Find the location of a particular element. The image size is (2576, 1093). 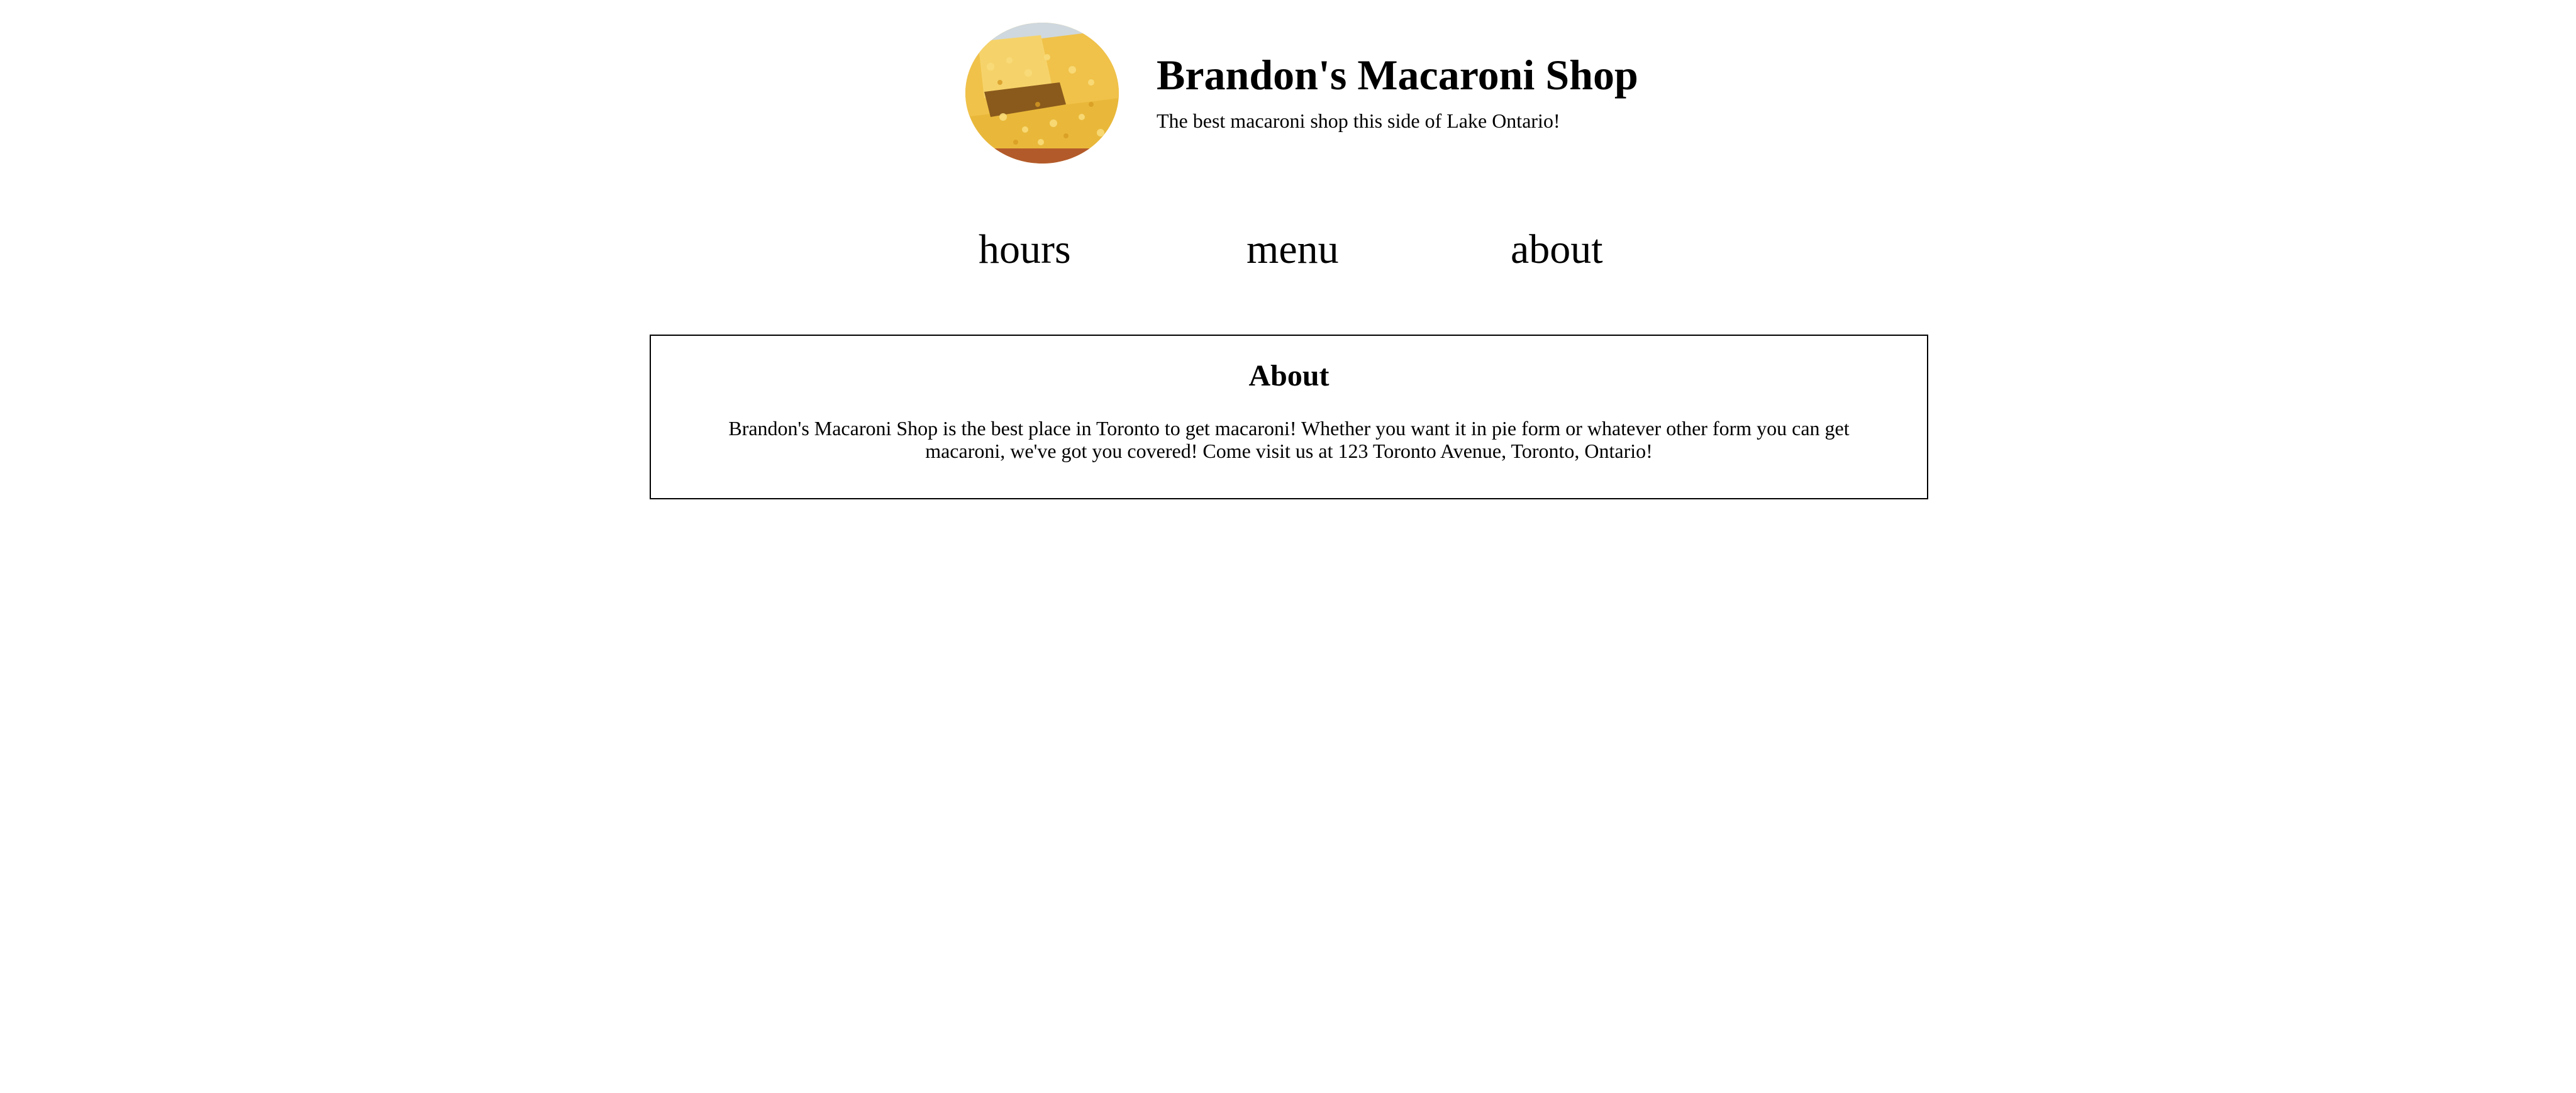

site-title: Brandon's Macaroni Shop is located at coordinates (1397, 75).